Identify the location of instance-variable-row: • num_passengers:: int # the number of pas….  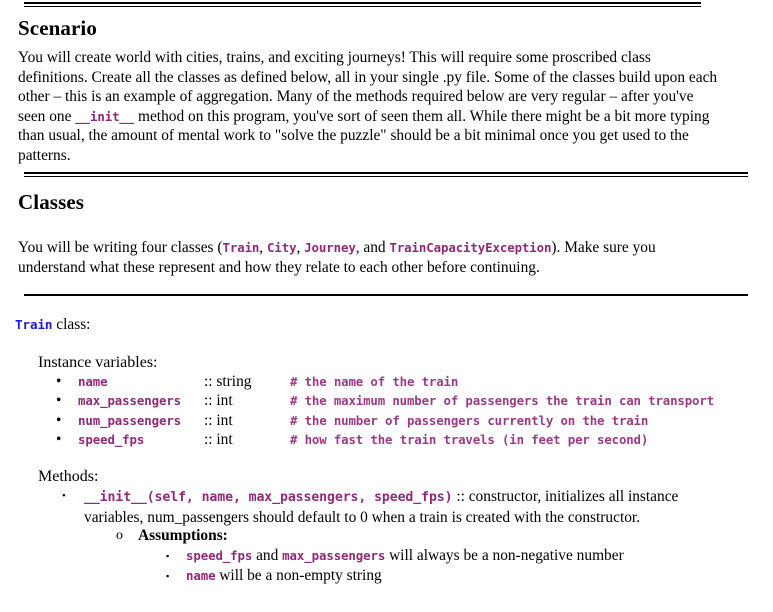
(385, 420).